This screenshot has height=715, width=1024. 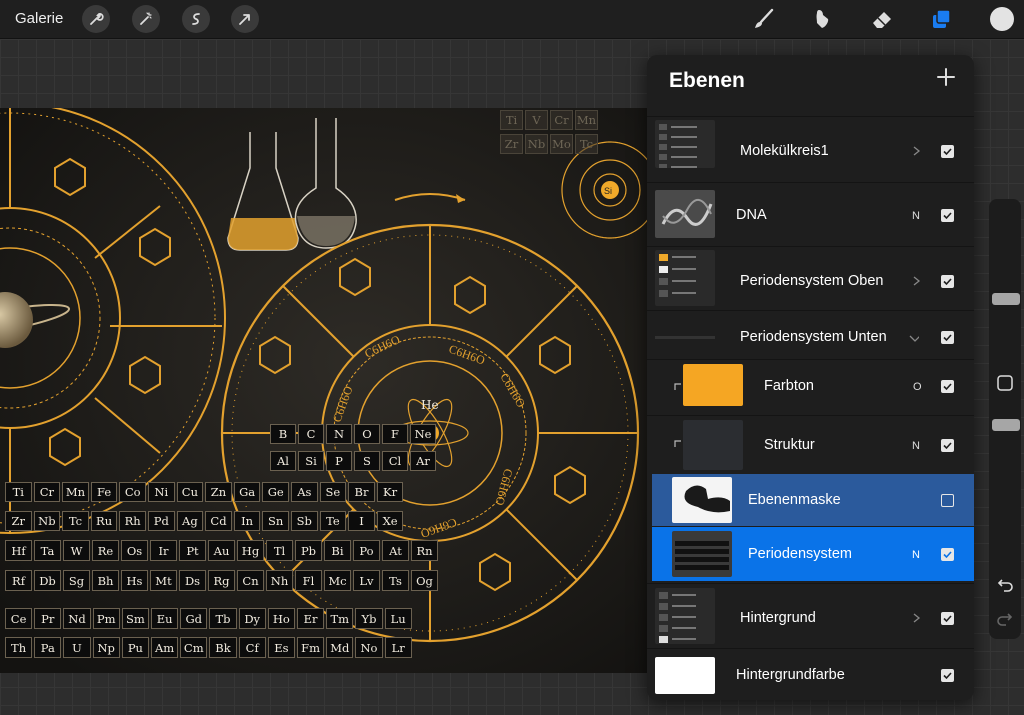 I want to click on element-cell-rg: Rg, so click(x=221, y=580).